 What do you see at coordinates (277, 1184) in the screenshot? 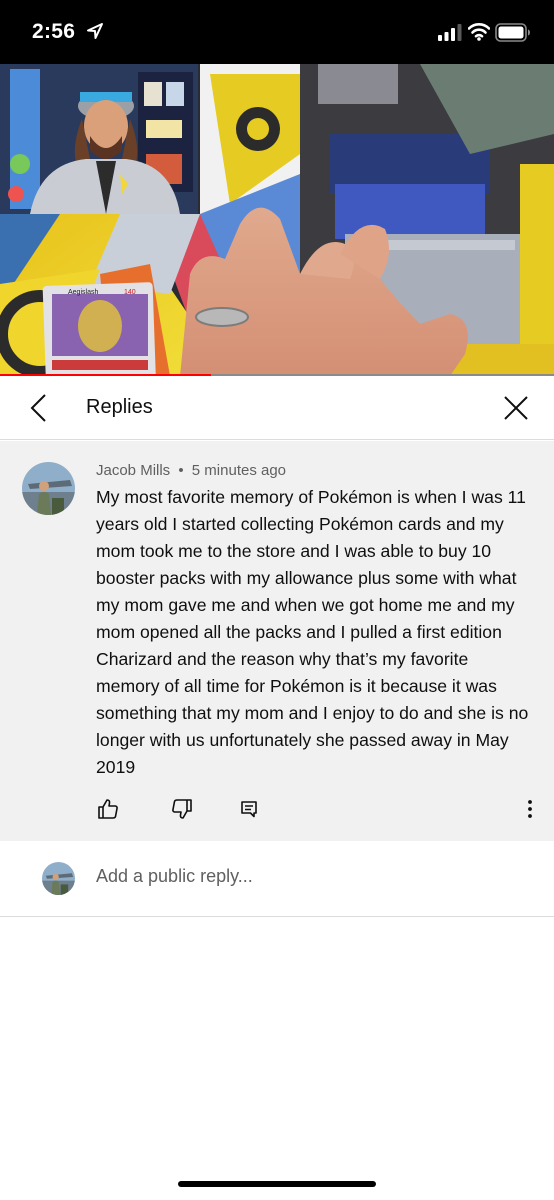
I see `home-indicator` at bounding box center [277, 1184].